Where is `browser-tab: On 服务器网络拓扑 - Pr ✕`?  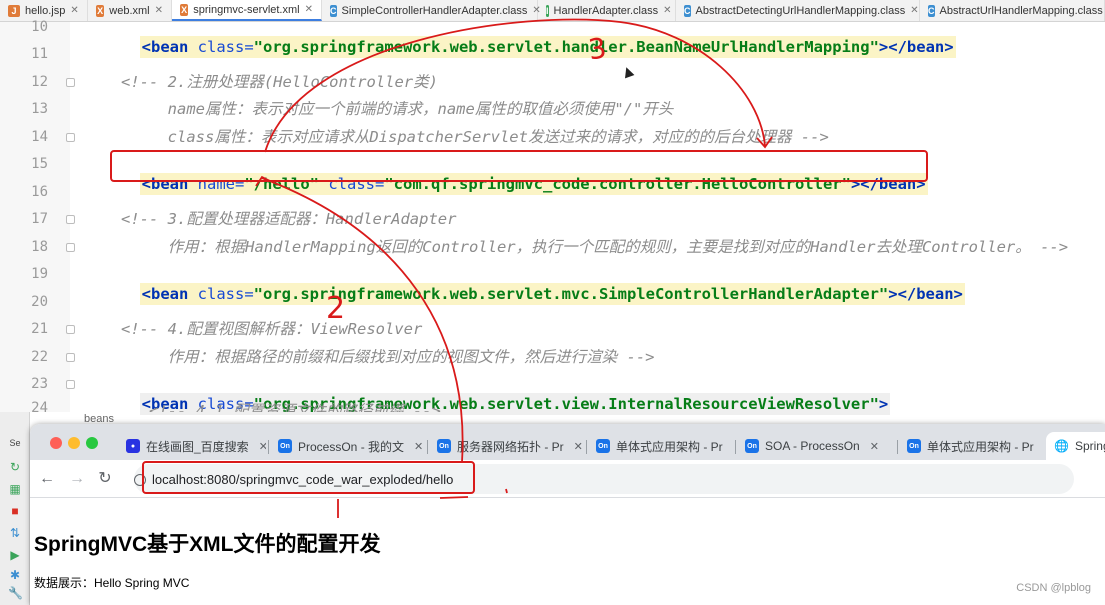
browser-tab: On 服务器网络拓扑 - Pr ✕ is located at coordinates (506, 446).